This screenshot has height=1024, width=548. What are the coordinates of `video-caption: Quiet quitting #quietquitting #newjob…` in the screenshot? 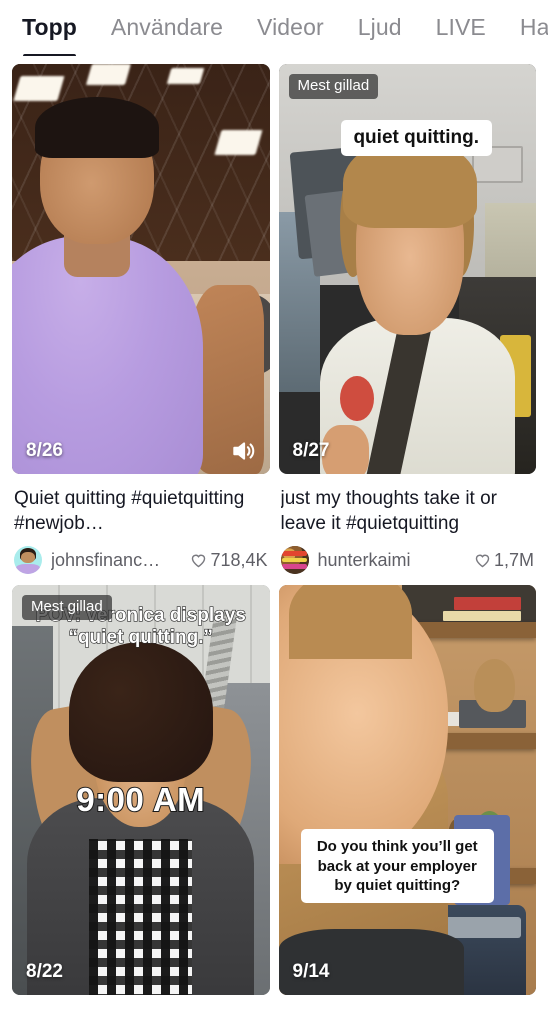 It's located at (129, 511).